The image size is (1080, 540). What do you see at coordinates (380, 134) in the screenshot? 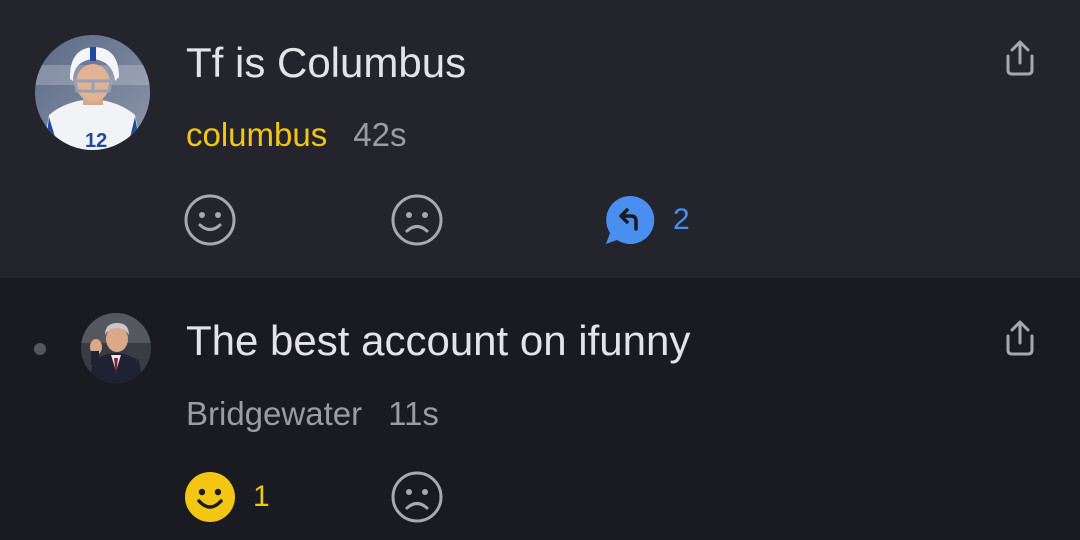
I see `comment-time: 42s` at bounding box center [380, 134].